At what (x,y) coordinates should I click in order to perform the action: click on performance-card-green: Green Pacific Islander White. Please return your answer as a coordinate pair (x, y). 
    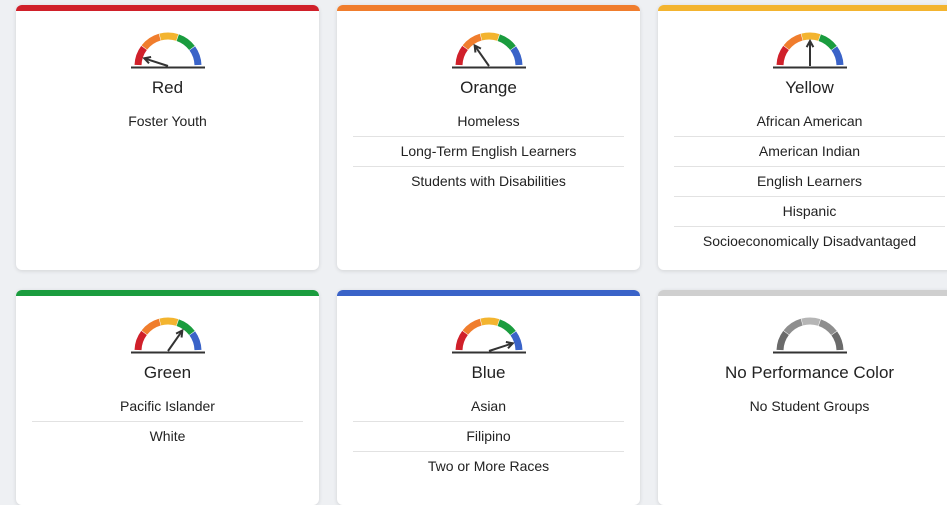
    Looking at the image, I should click on (167, 397).